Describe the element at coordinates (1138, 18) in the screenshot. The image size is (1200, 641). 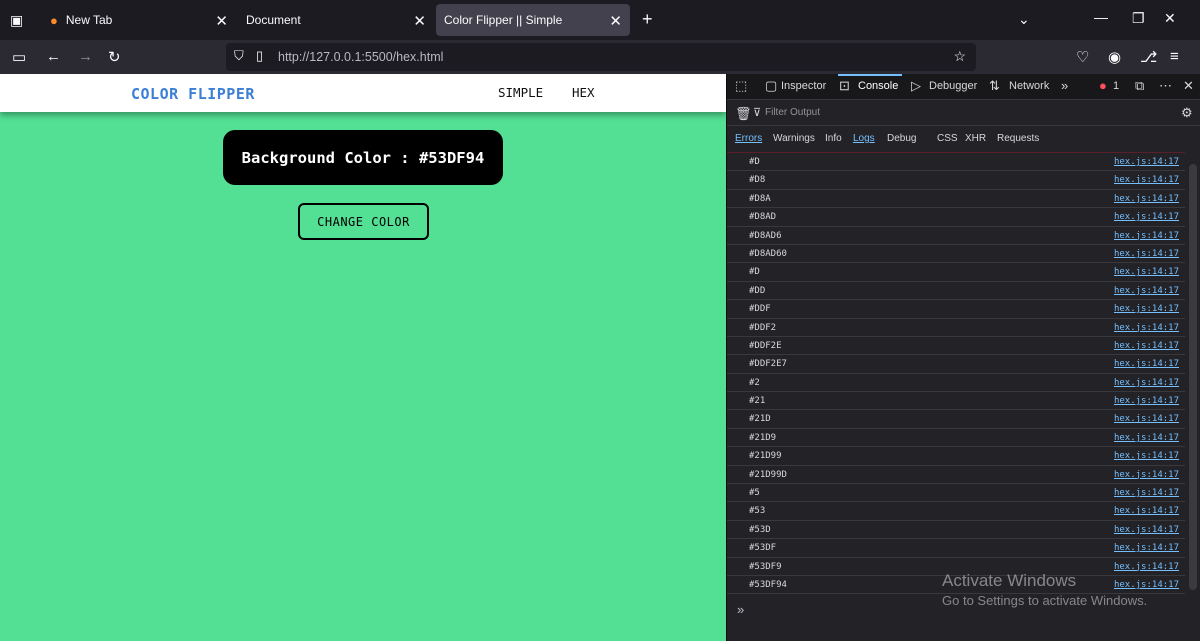
I see `restore-icon: ❐` at that location.